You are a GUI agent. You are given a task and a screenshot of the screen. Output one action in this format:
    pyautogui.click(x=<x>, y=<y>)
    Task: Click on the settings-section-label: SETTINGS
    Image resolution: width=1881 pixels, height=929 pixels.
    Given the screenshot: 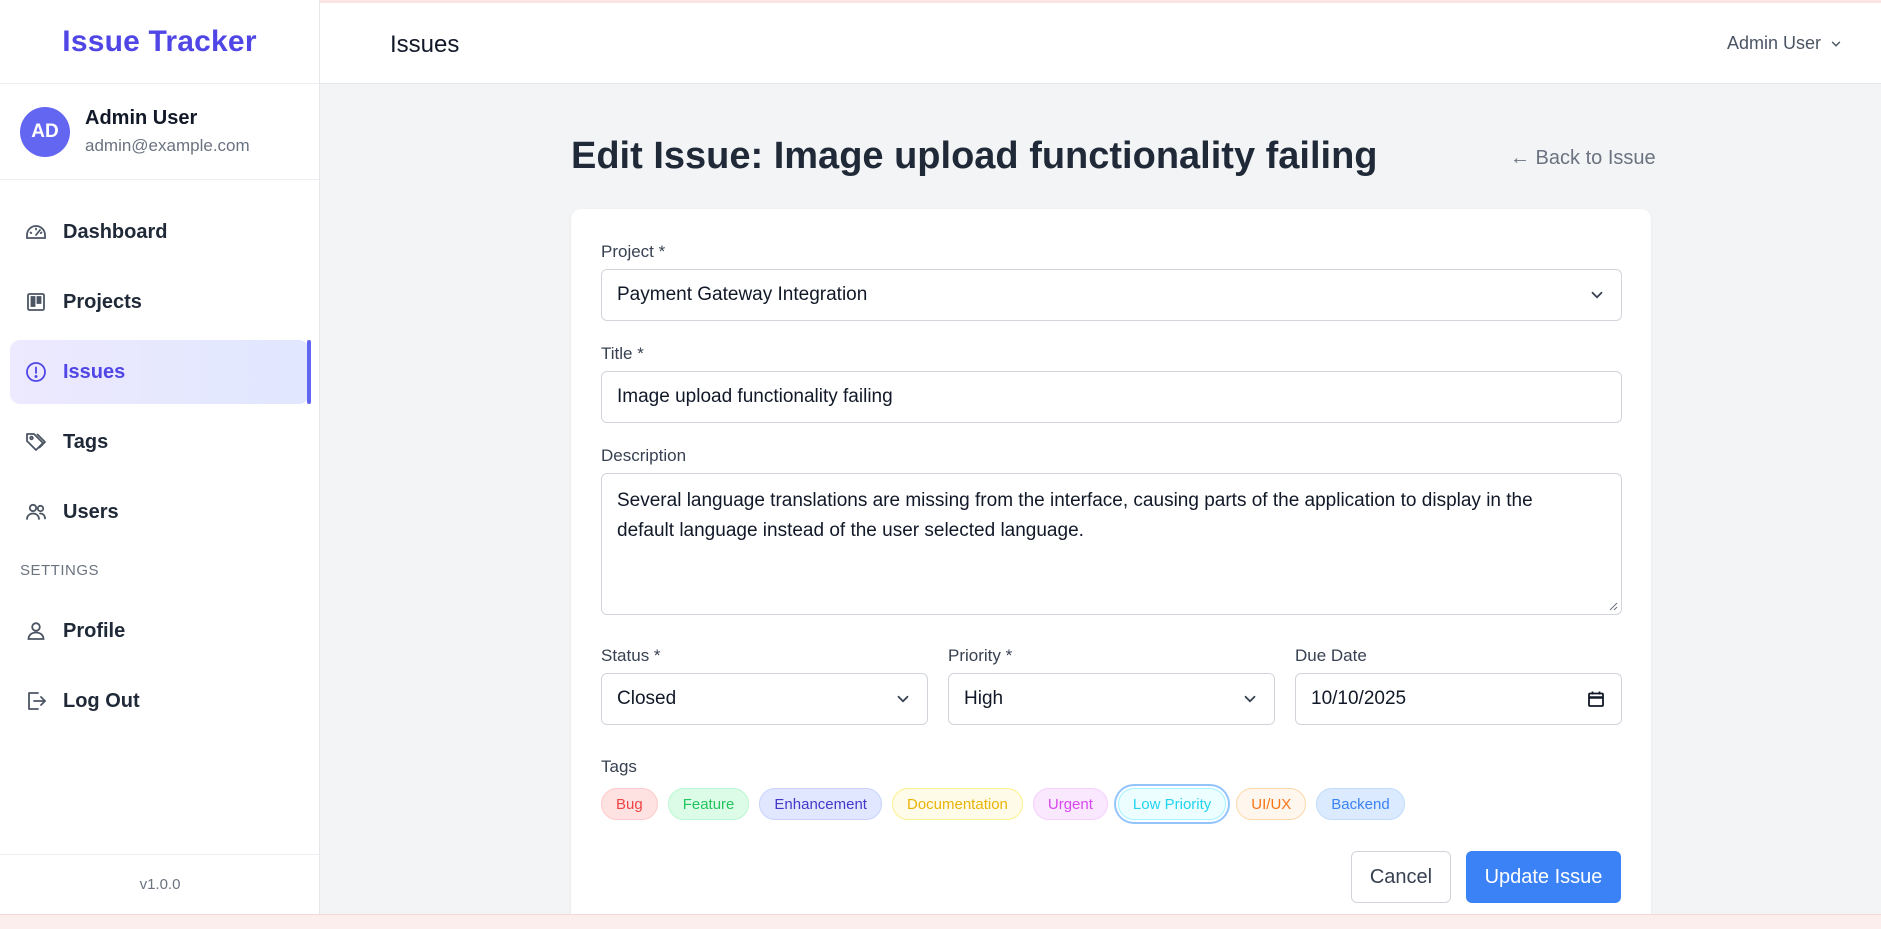 What is the action you would take?
    pyautogui.click(x=60, y=570)
    